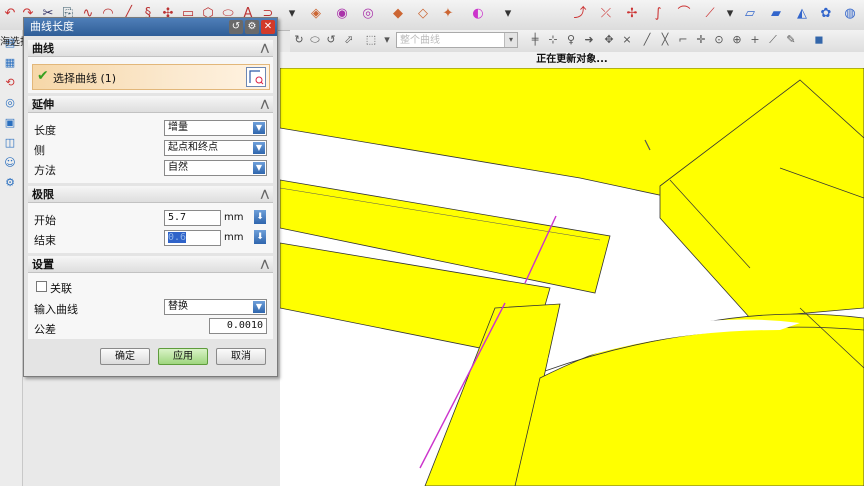 The height and width of the screenshot is (486, 864). Describe the element at coordinates (420, 40) in the screenshot. I see `curve-filter-value: 整个曲线` at that location.